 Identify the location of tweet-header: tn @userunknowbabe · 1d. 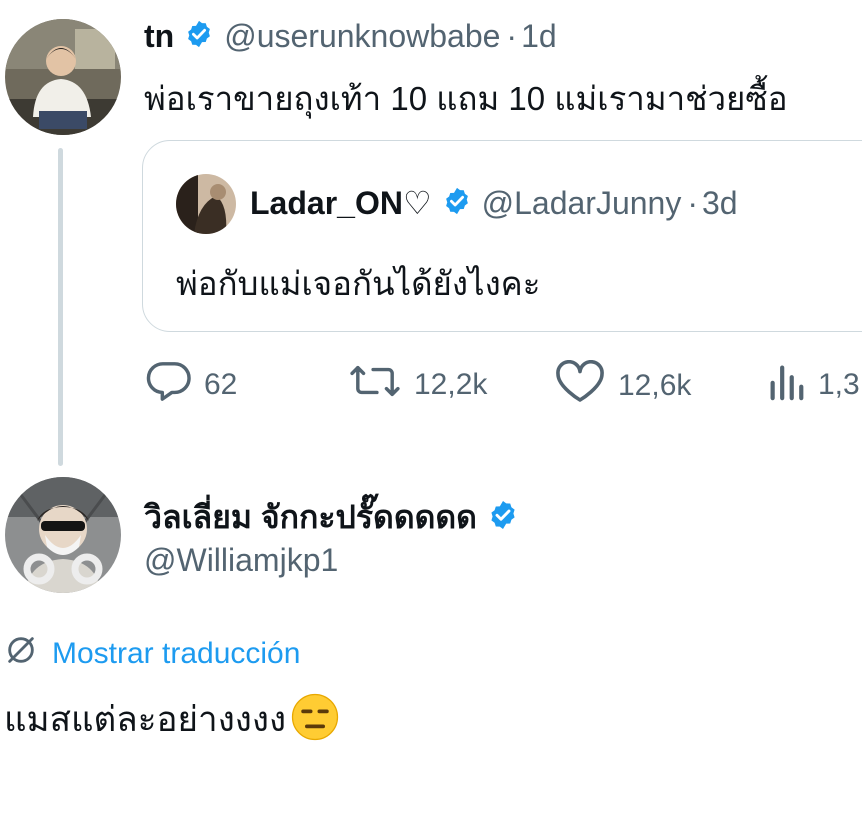
(350, 36).